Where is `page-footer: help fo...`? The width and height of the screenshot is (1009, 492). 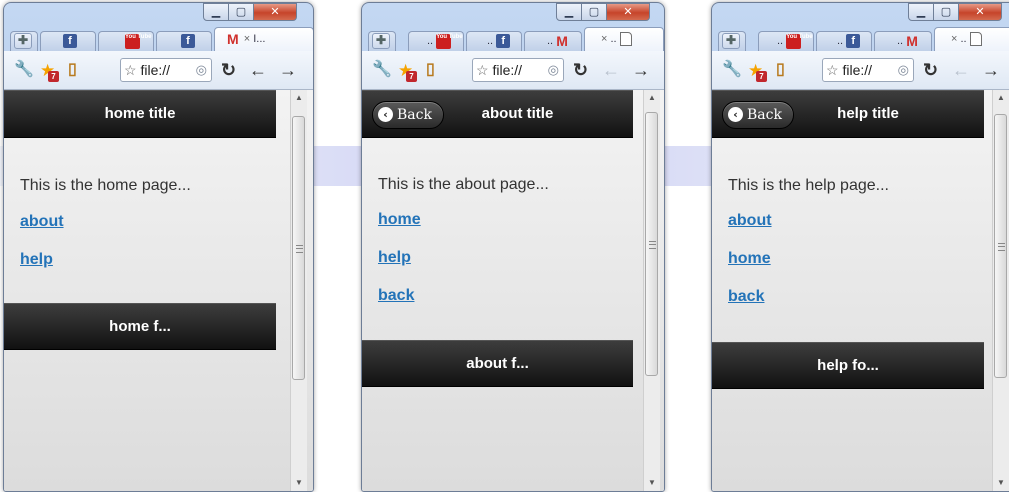
page-footer: help fo... is located at coordinates (848, 365).